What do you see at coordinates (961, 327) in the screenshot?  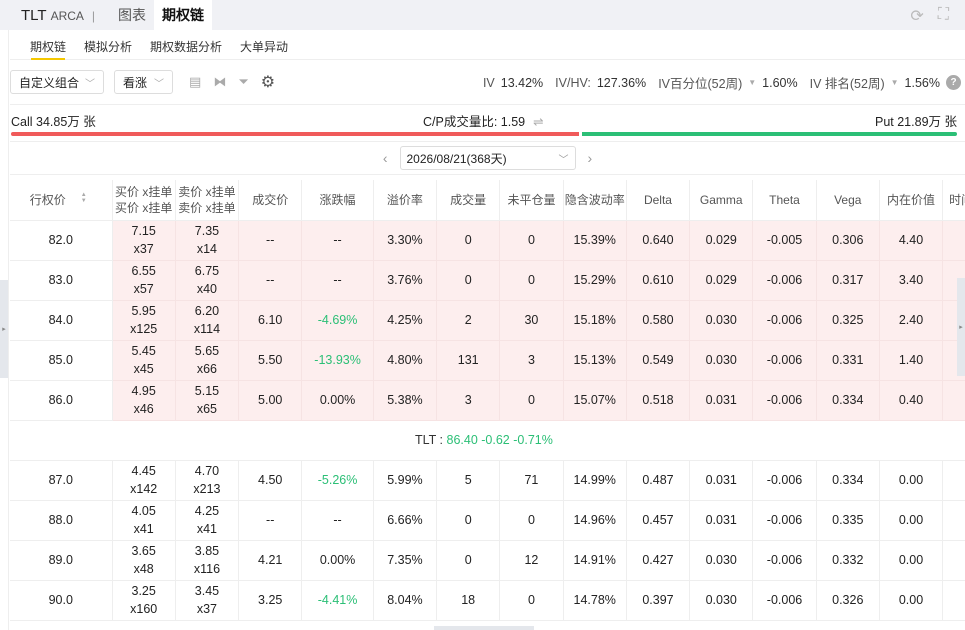 I see `right-panel-toggle: ▸` at bounding box center [961, 327].